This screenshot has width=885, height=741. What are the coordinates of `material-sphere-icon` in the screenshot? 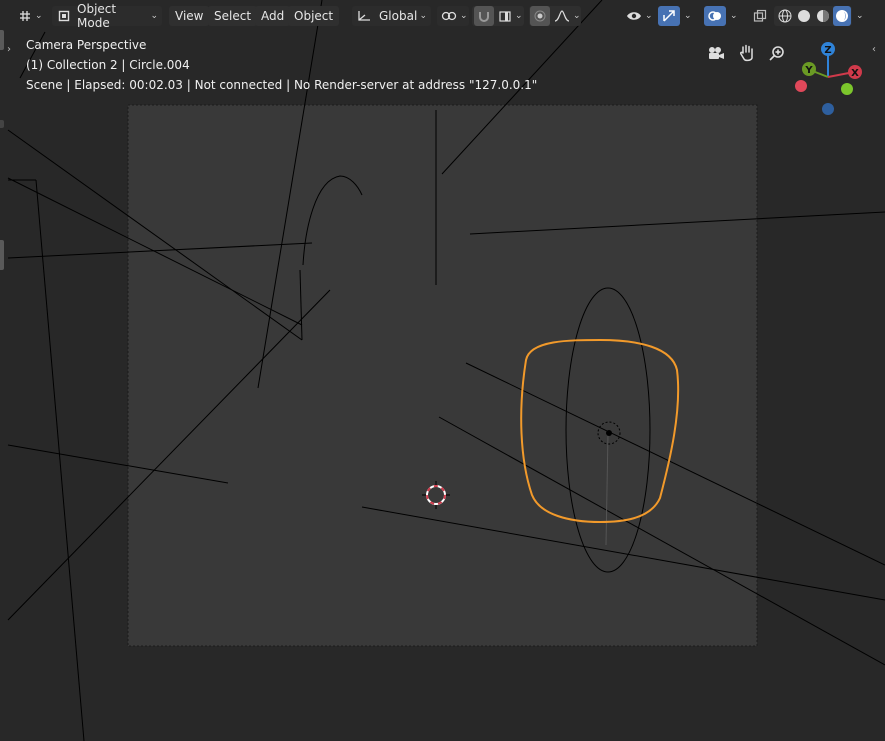 It's located at (823, 16).